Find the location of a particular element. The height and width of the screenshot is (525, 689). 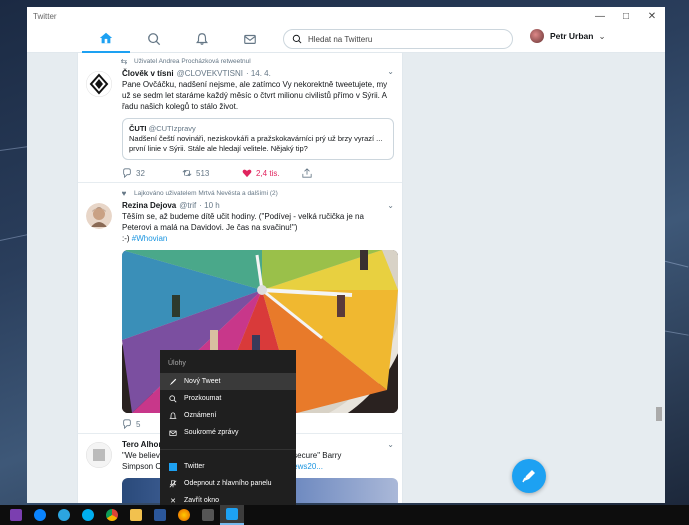

account-menu: Petr Urban ⌄ is located at coordinates (568, 36).